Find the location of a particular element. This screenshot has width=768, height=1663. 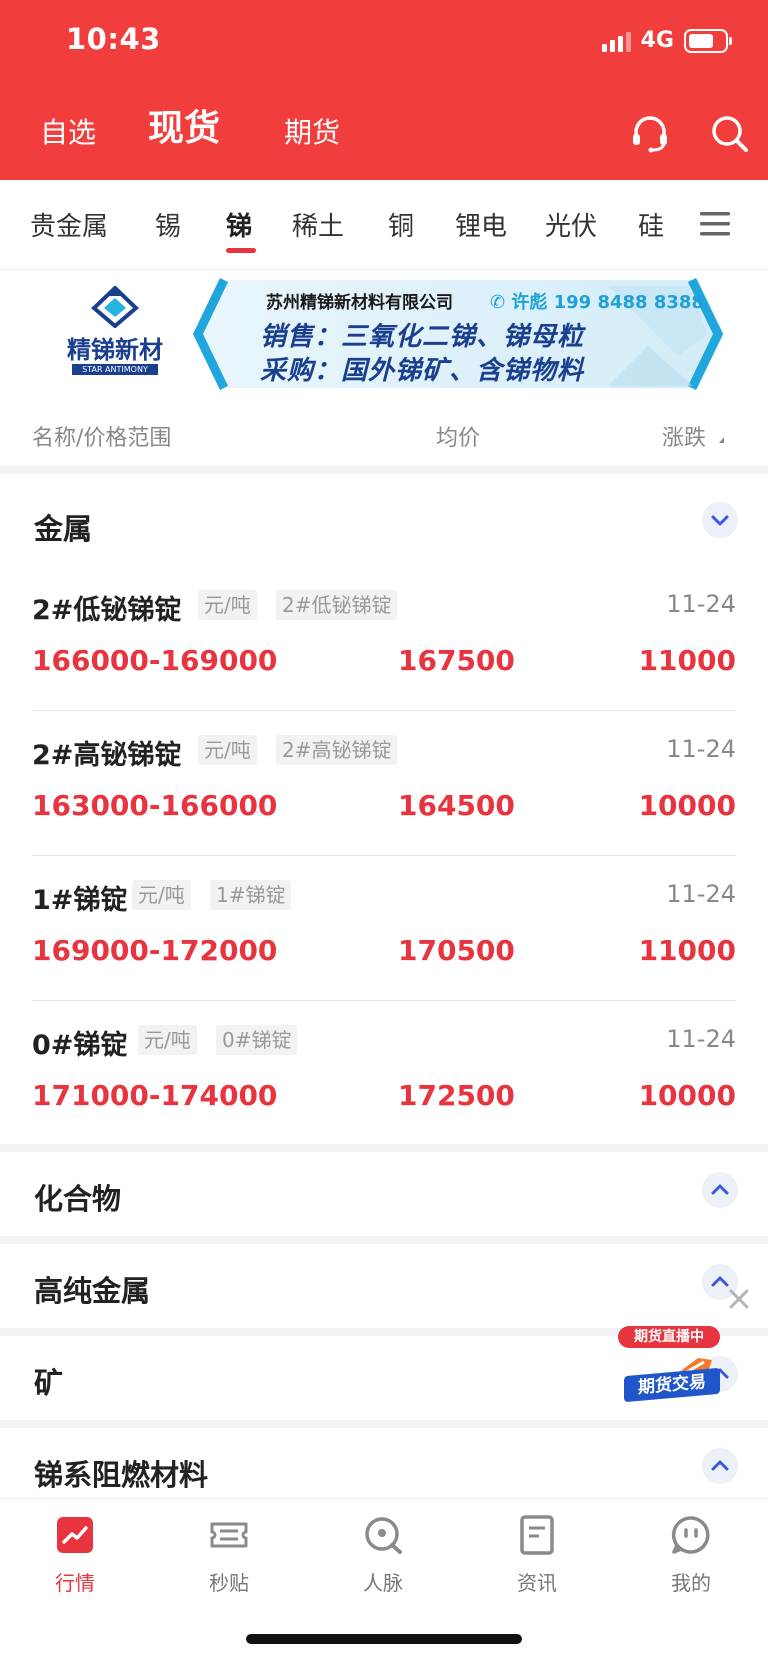

spec-tag: 0#锑锭 is located at coordinates (257, 1040).